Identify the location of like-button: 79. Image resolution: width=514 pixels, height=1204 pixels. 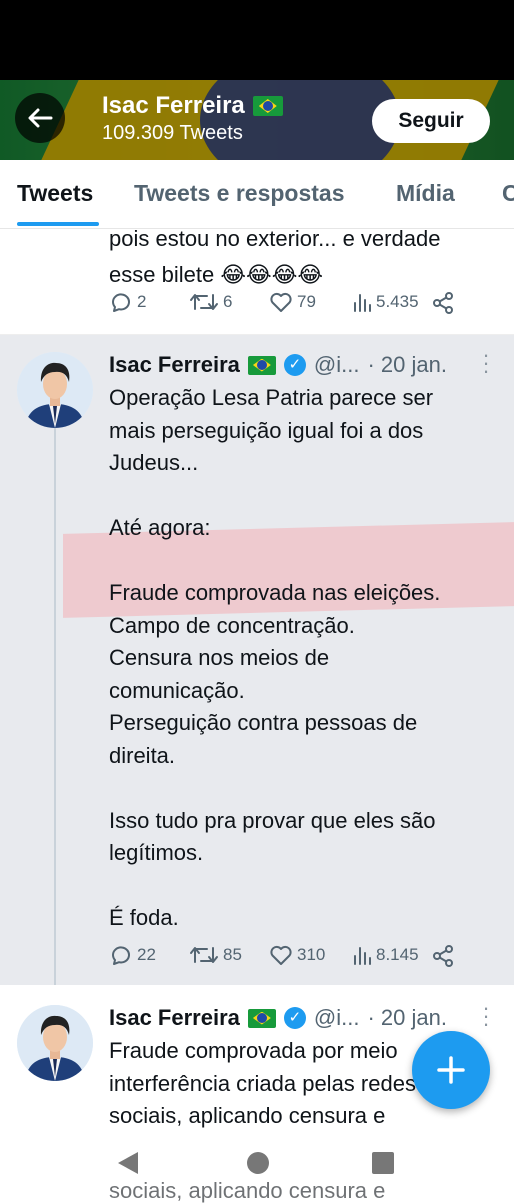
(292, 302).